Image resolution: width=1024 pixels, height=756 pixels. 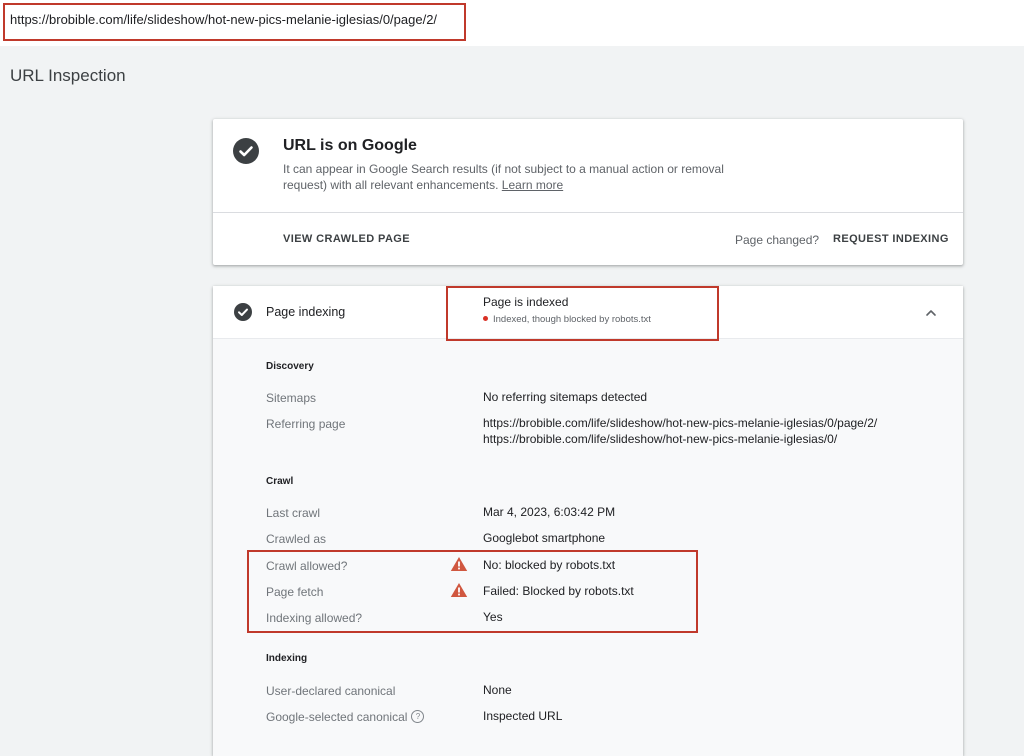 I want to click on status-title: URL is on Google, so click(x=350, y=145).